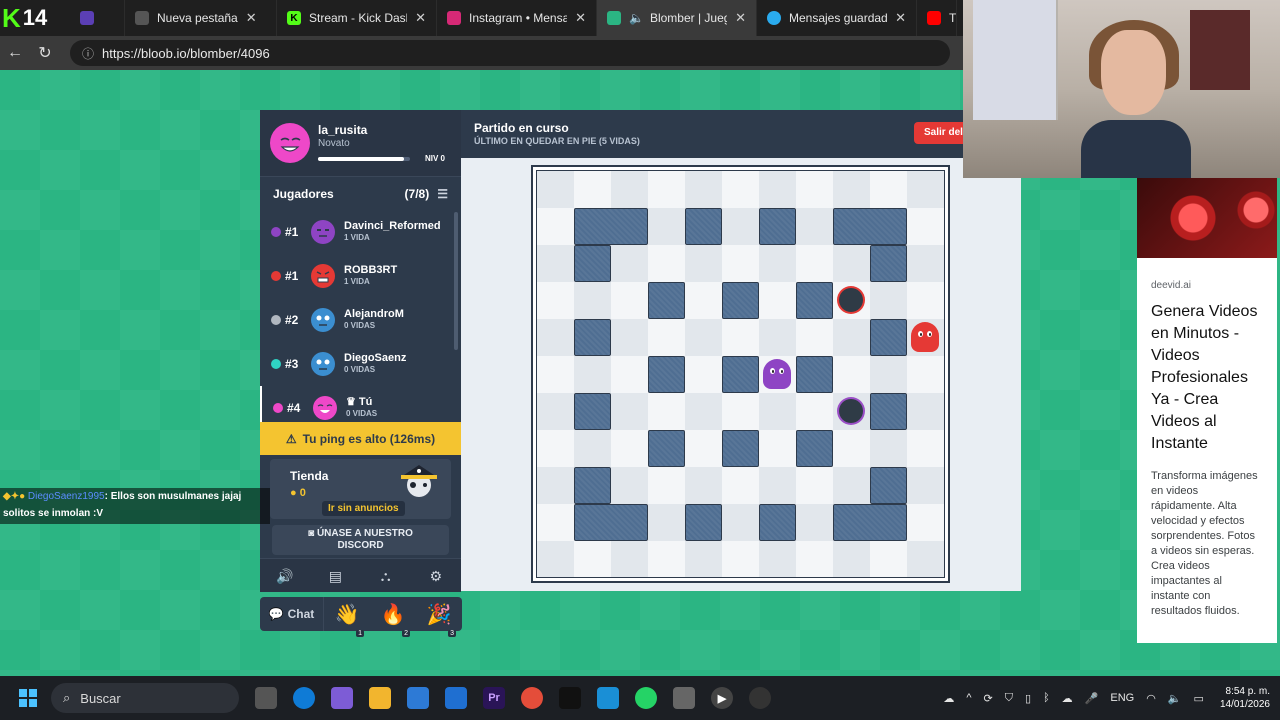 The image size is (1280, 720). What do you see at coordinates (684, 698) in the screenshot?
I see `snipping-tool-icon` at bounding box center [684, 698].